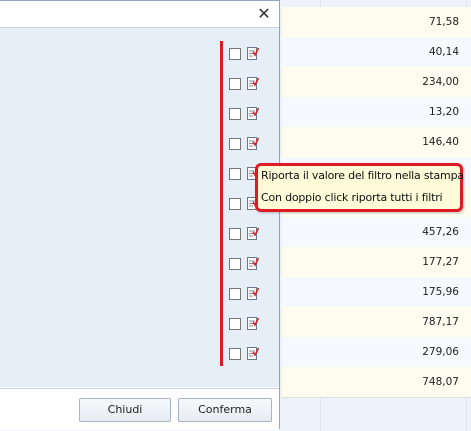  I want to click on grid-row: 13,20, so click(376, 112).